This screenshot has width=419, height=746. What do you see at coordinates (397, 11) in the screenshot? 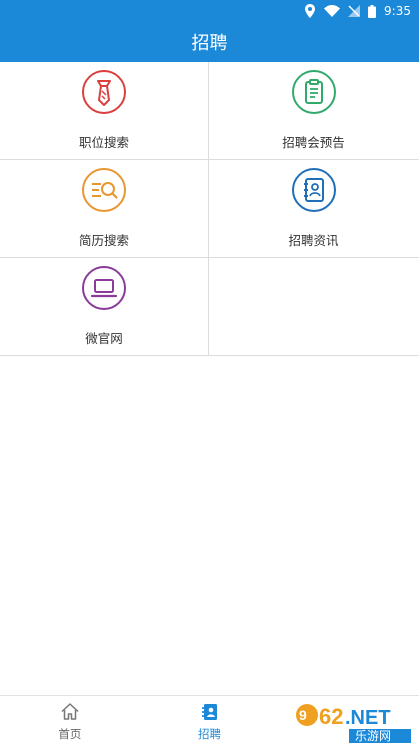
I see `status-time: 9:35` at bounding box center [397, 11].